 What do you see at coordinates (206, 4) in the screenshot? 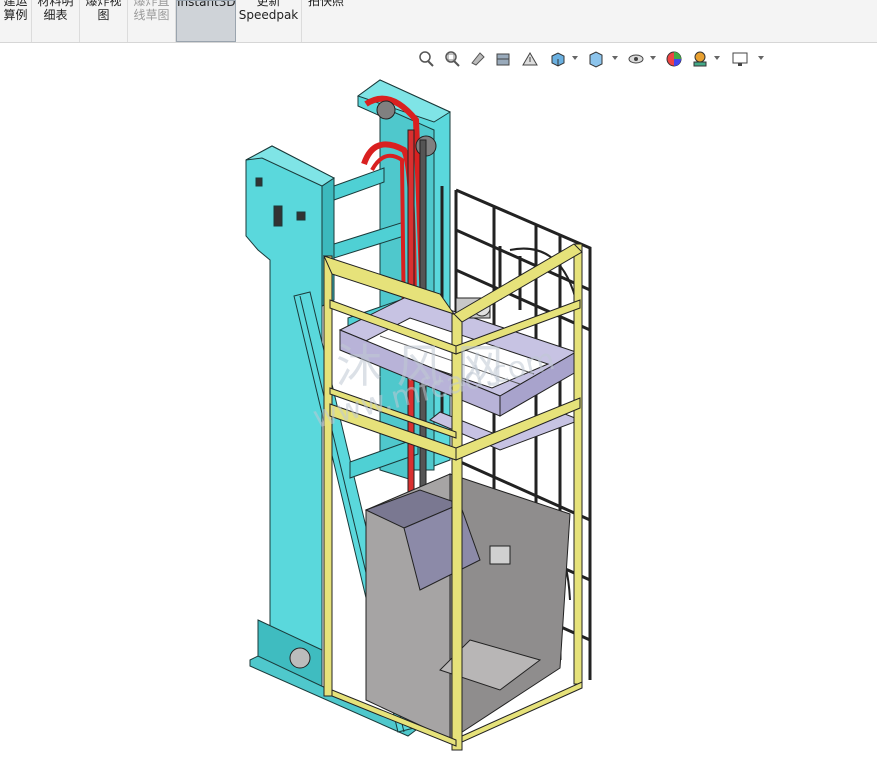
I see `button-label-line1: Instant3D` at bounding box center [206, 4].